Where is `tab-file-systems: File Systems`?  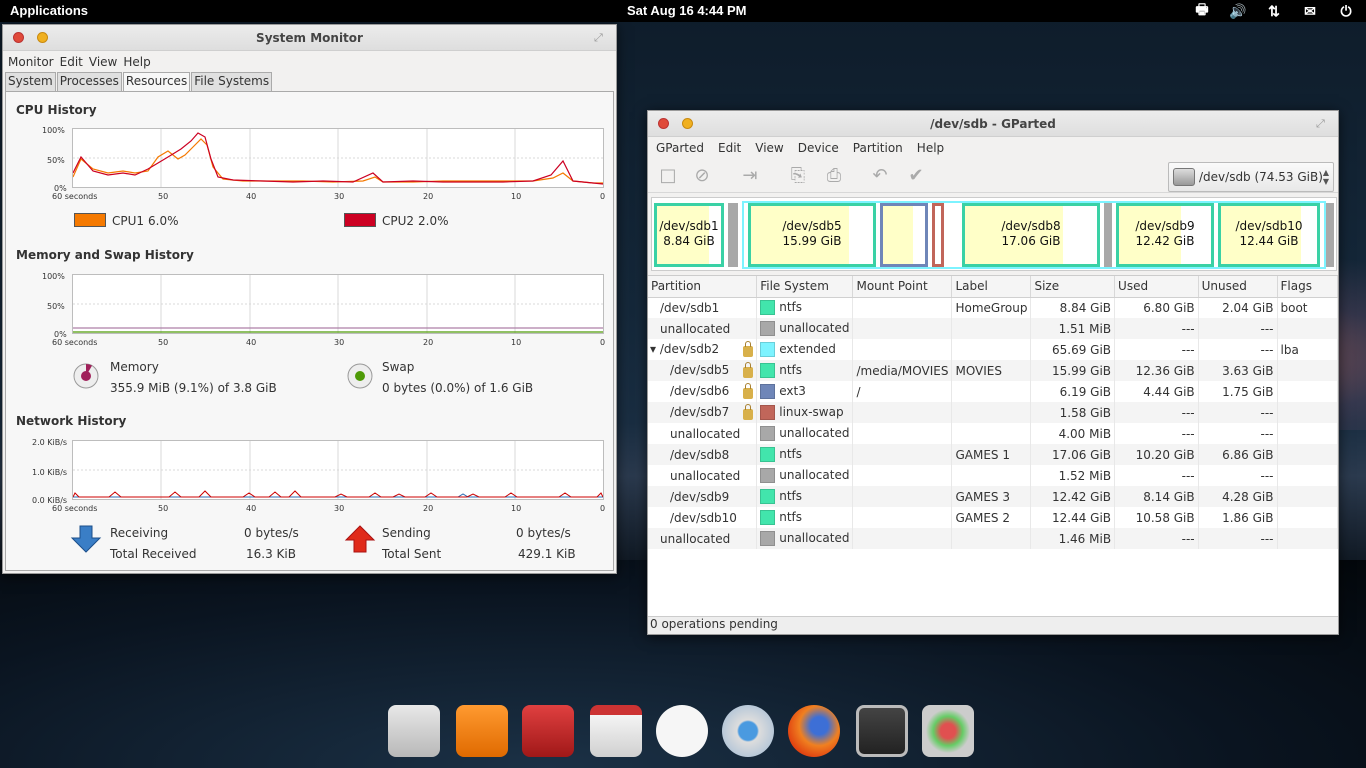 tab-file-systems: File Systems is located at coordinates (232, 81).